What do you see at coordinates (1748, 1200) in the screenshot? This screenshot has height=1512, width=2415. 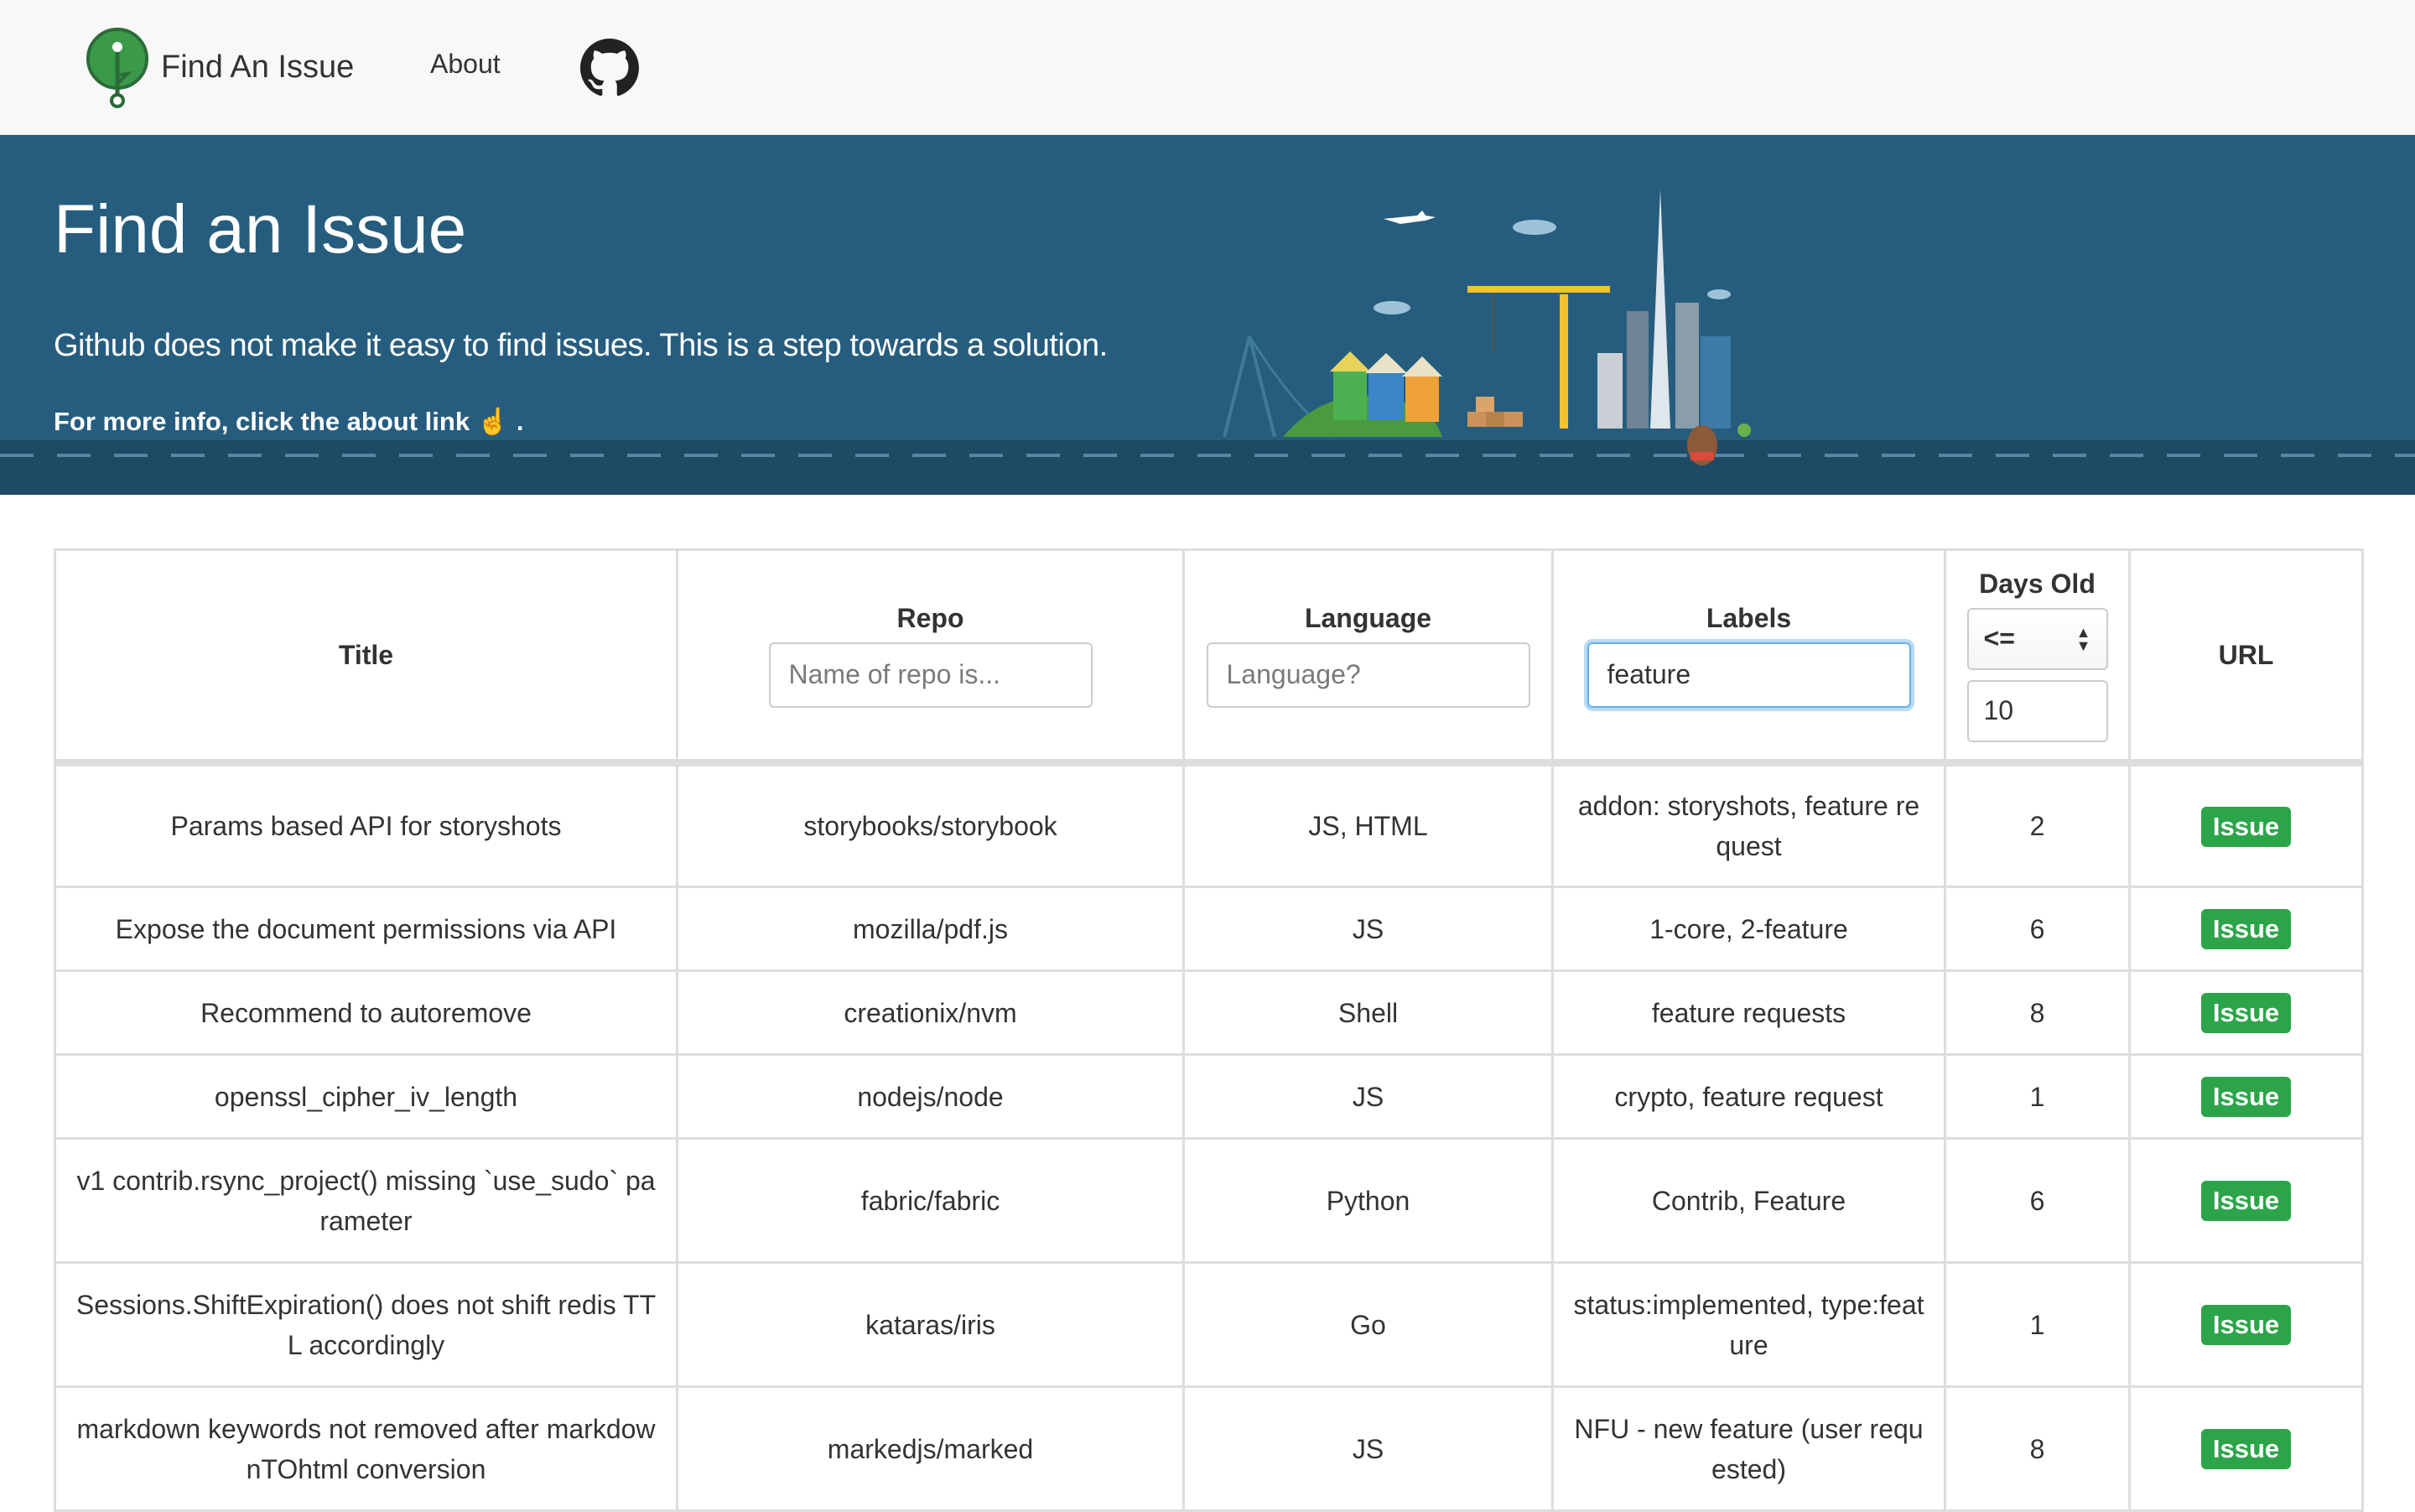 I see `cell-labels: Contrib, Feature` at bounding box center [1748, 1200].